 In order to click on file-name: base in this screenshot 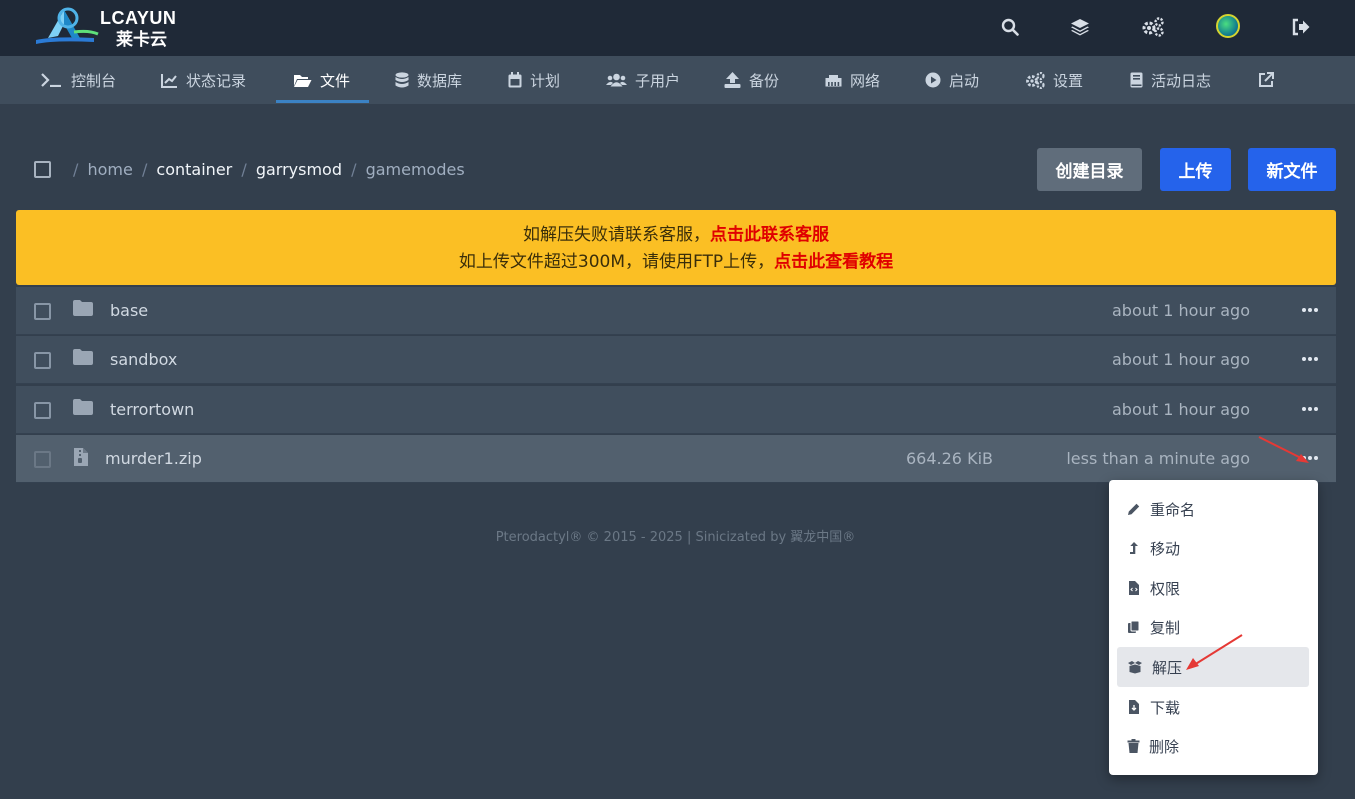, I will do `click(129, 310)`.